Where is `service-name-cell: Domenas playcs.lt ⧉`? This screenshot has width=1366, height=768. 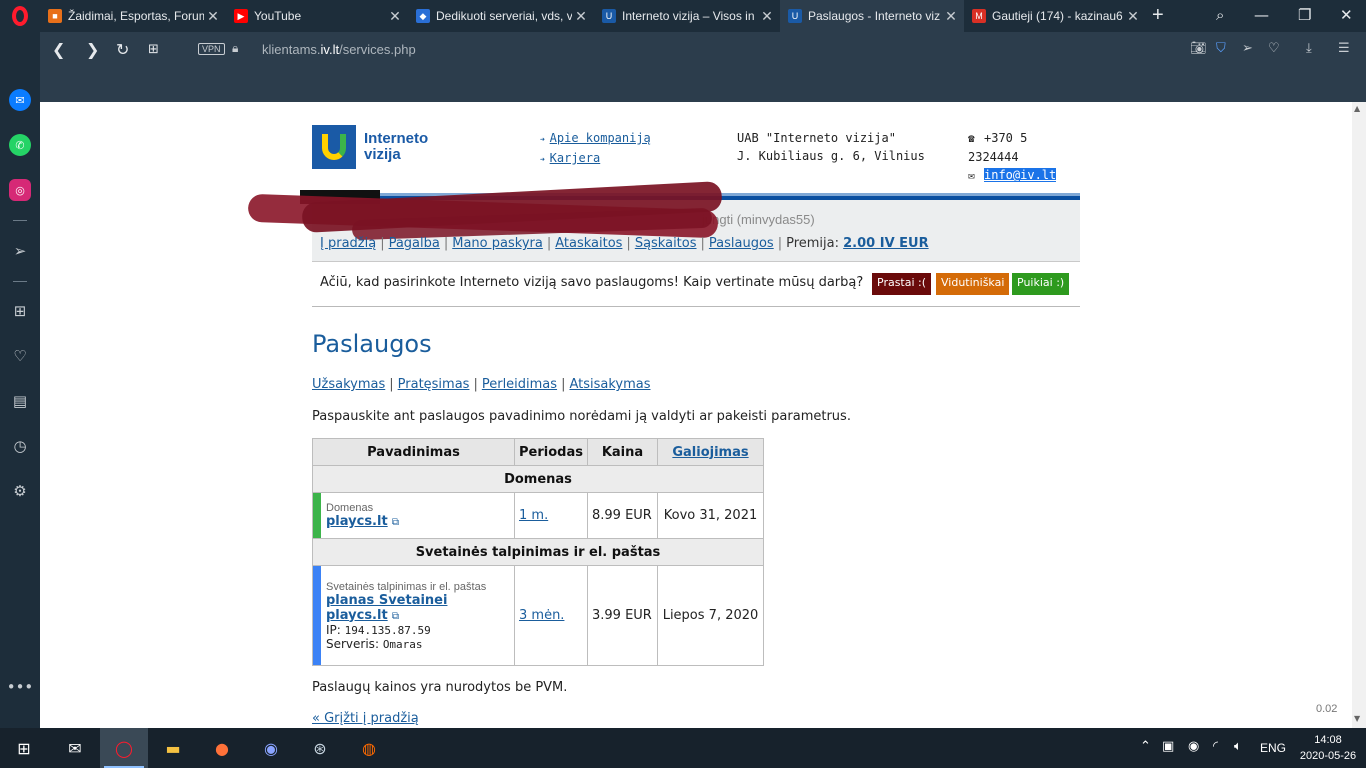 service-name-cell: Domenas playcs.lt ⧉ is located at coordinates (413, 515).